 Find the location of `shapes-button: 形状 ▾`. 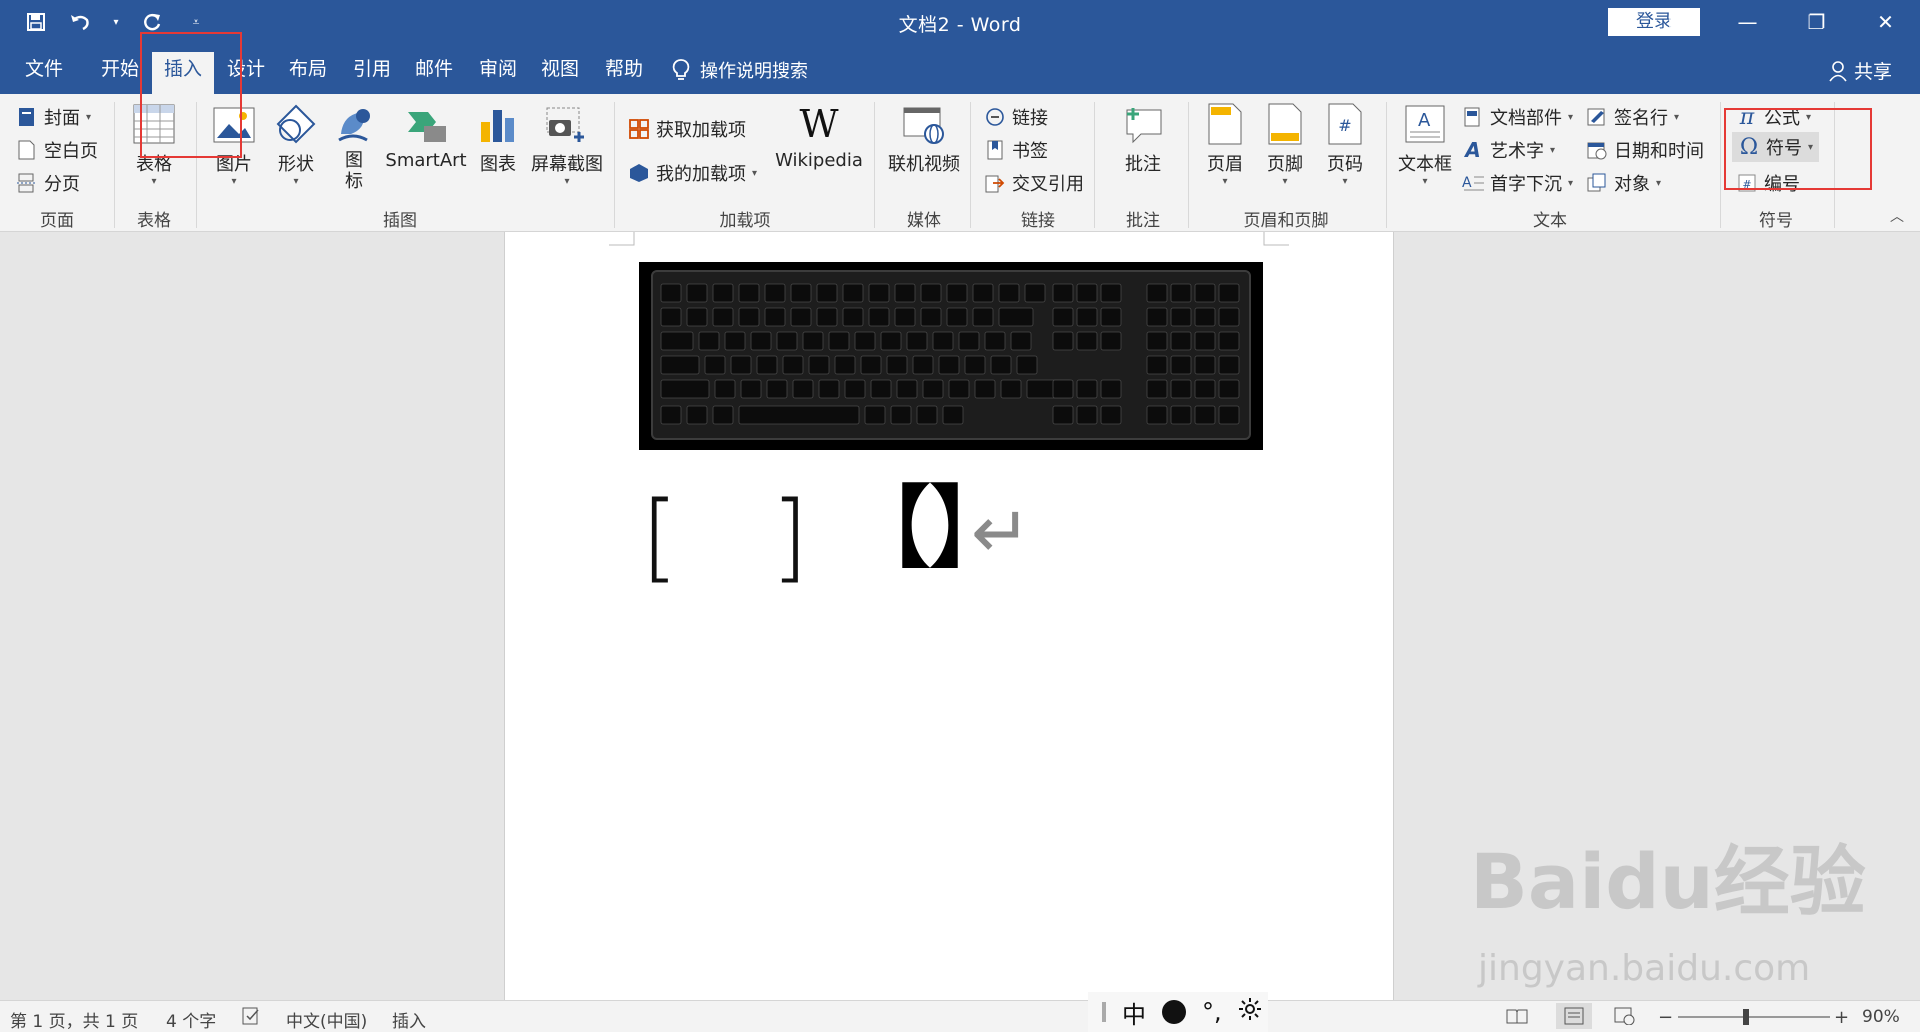

shapes-button: 形状 ▾ is located at coordinates (296, 144).